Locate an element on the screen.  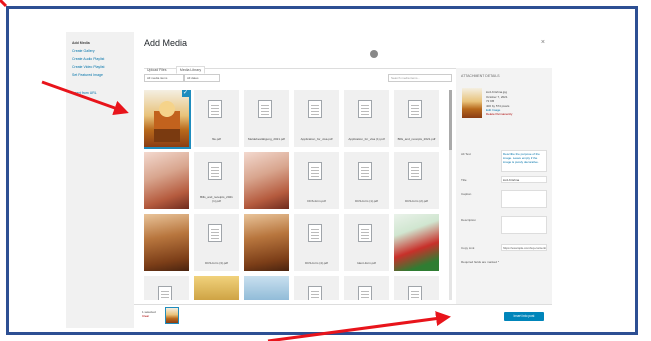
media-tile: DCS-form (3).pdf is located at coordinates (216, 242).